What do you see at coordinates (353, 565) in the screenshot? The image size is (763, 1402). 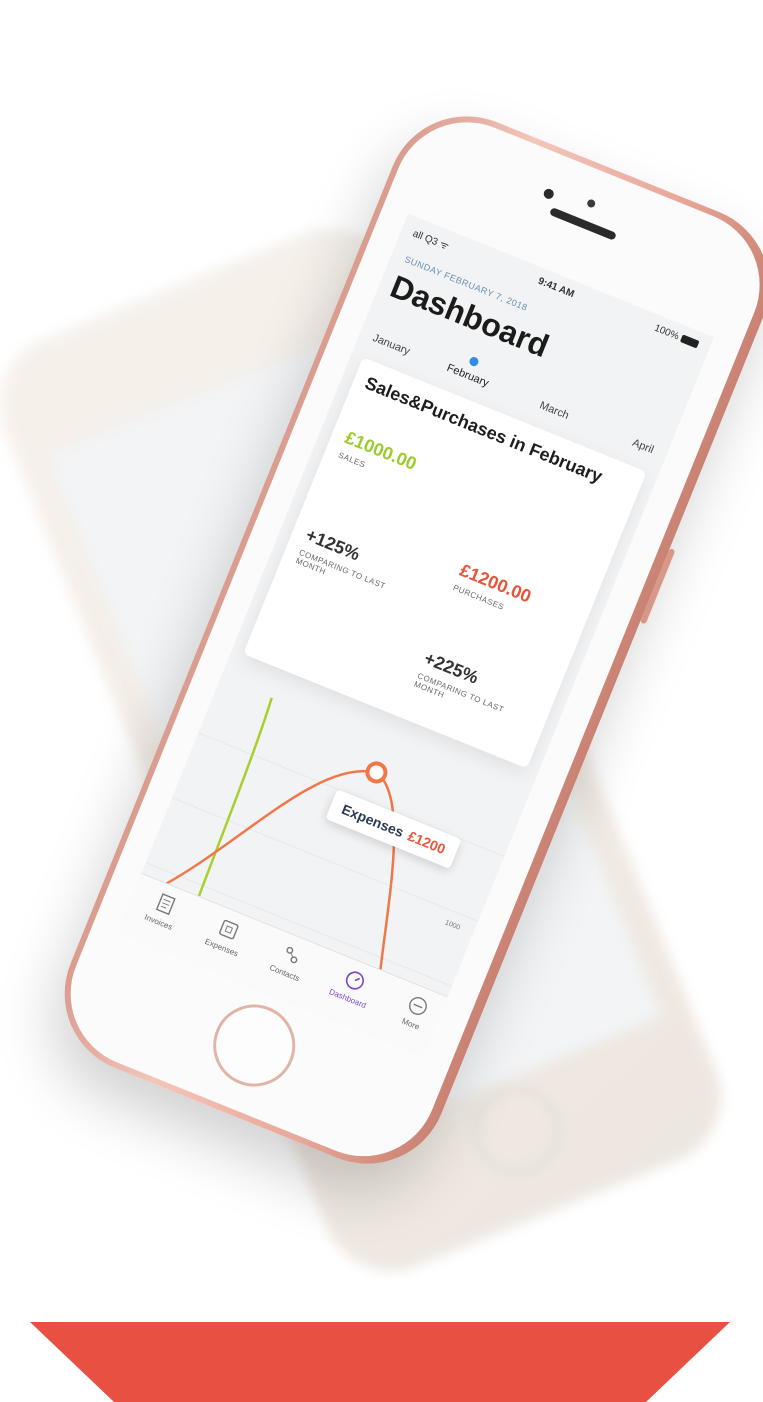 I see `sales-change-metric: +125% COMPARING TO LAST MONTH` at bounding box center [353, 565].